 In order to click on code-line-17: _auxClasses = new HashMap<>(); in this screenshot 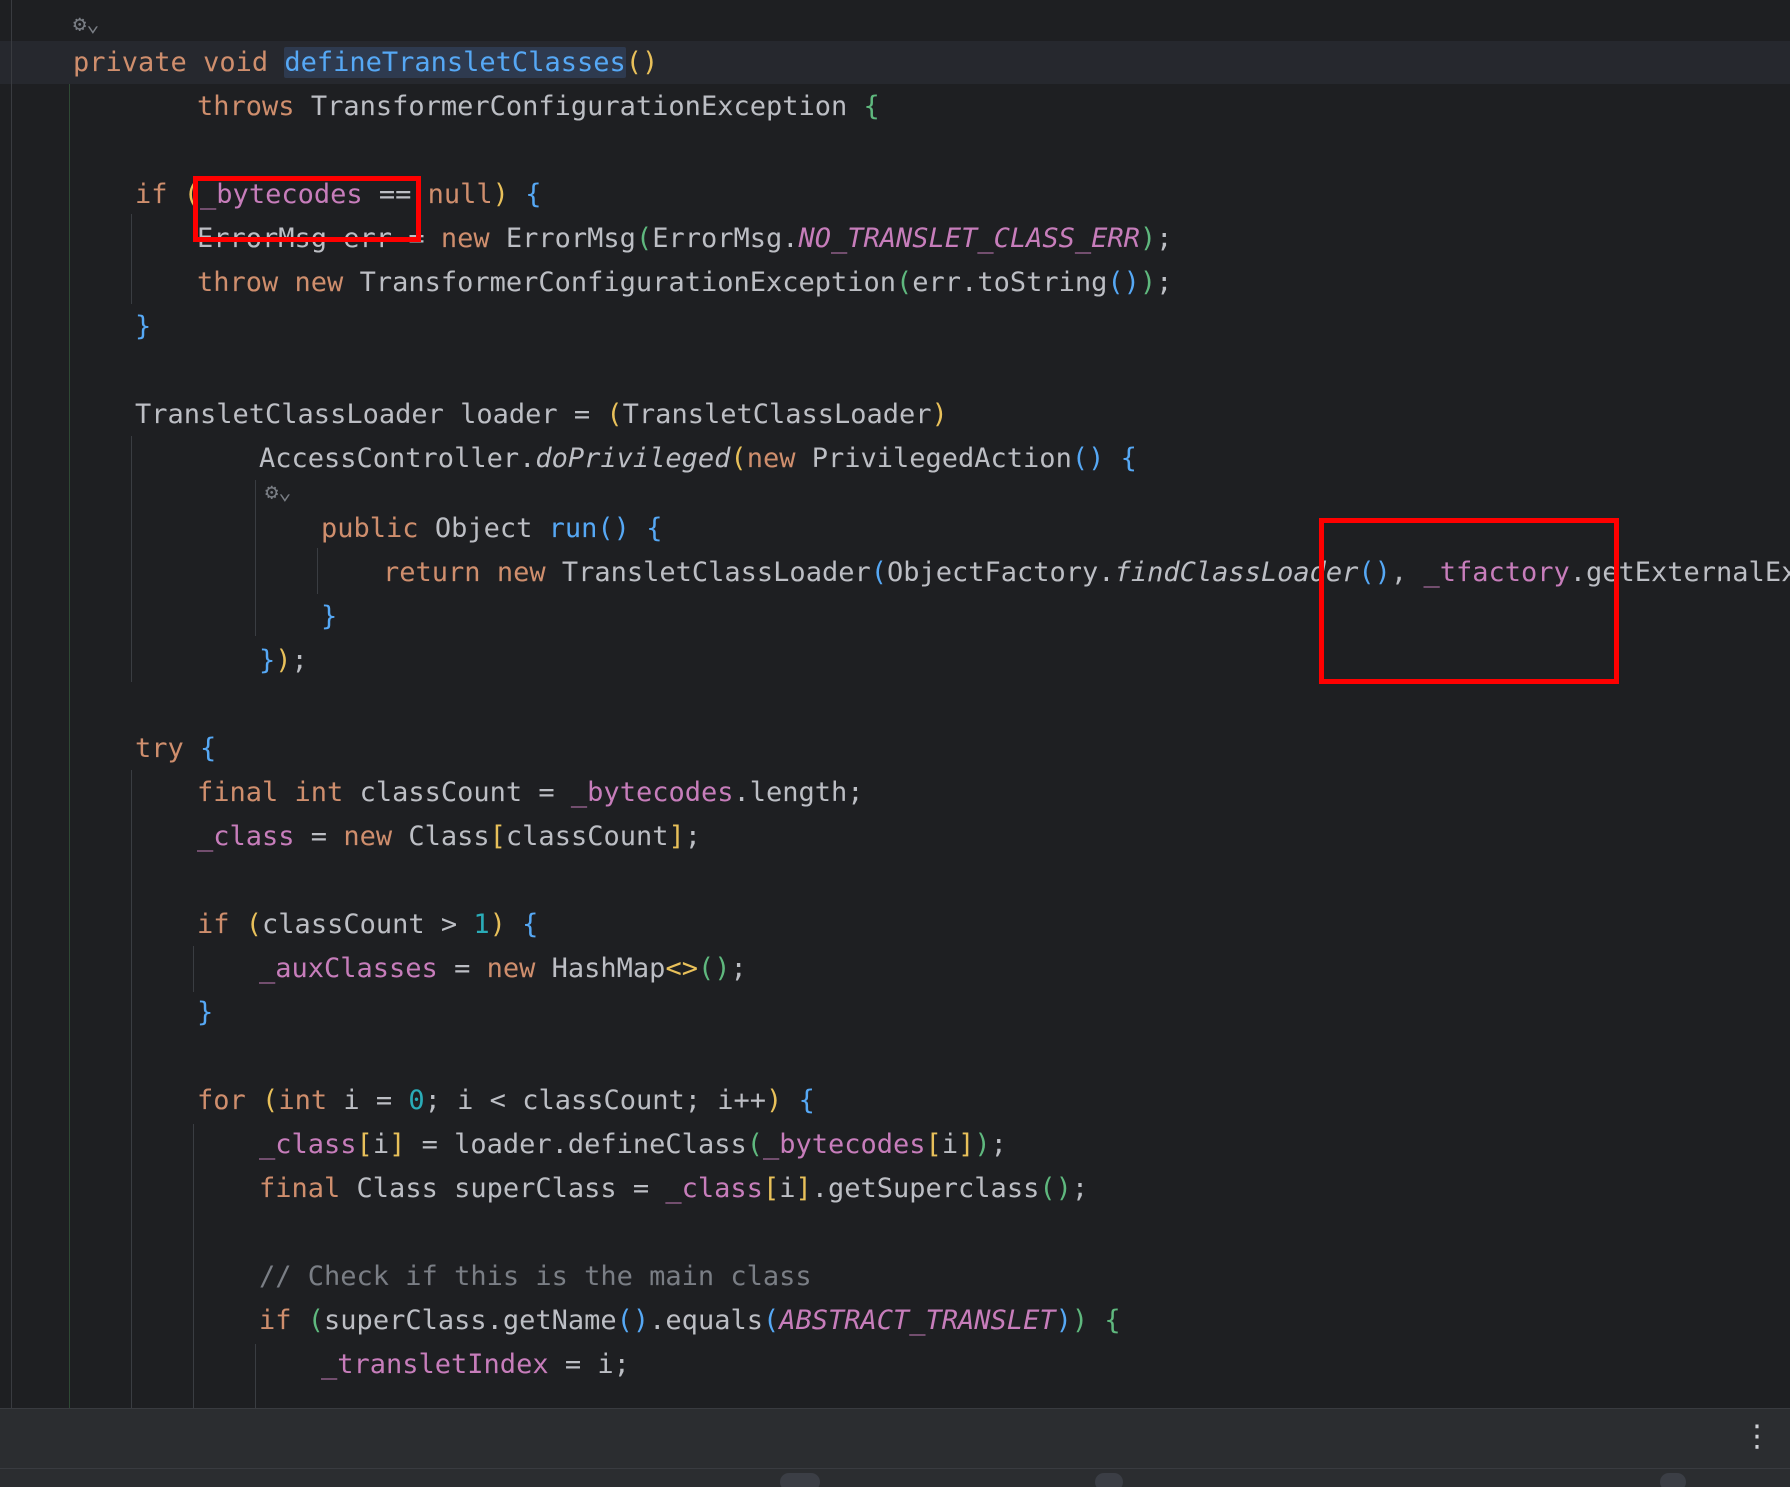, I will do `click(503, 968)`.